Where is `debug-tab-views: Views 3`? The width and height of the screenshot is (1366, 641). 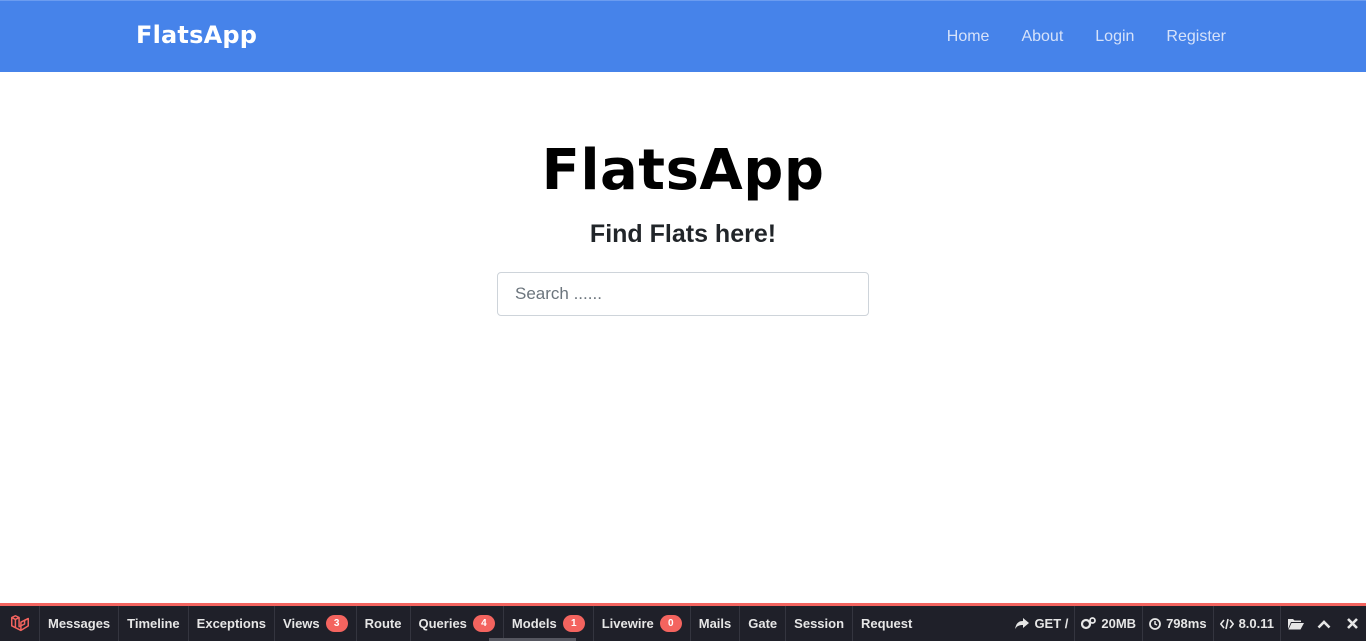
debug-tab-views: Views 3 is located at coordinates (316, 623).